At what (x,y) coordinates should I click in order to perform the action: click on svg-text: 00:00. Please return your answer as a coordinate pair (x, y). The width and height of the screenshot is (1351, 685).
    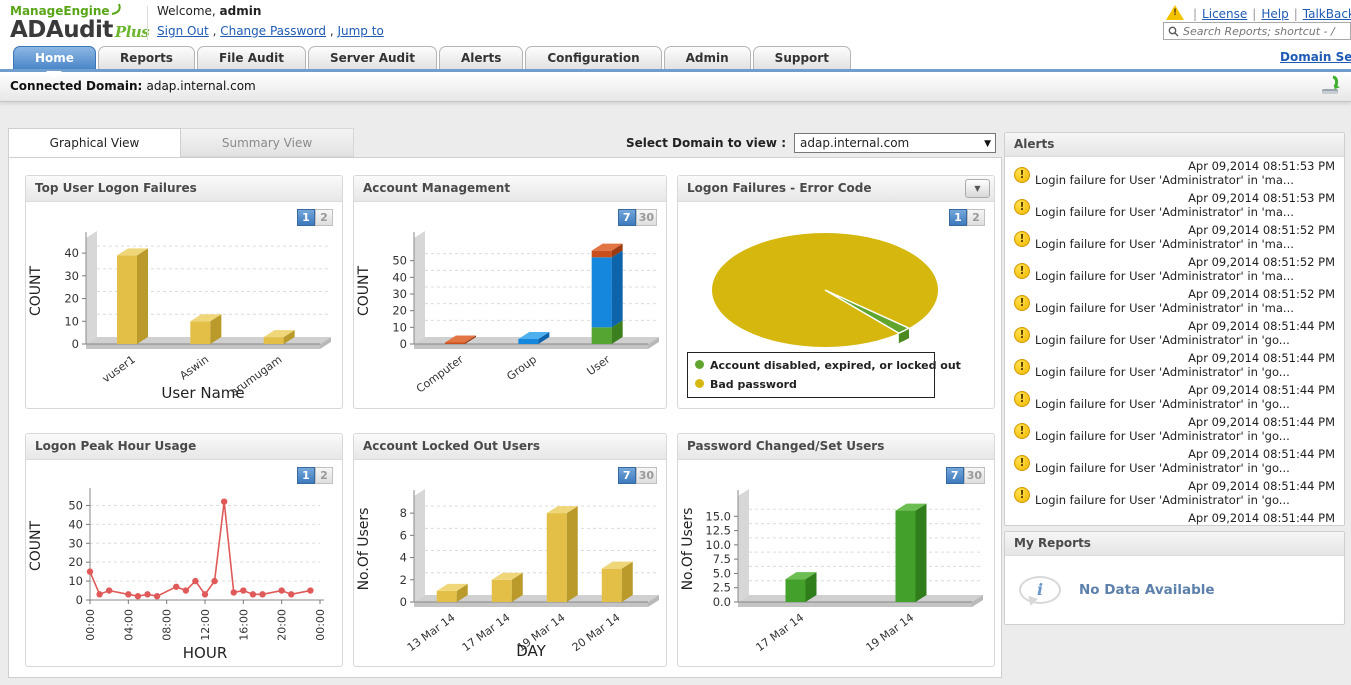
    Looking at the image, I should click on (320, 625).